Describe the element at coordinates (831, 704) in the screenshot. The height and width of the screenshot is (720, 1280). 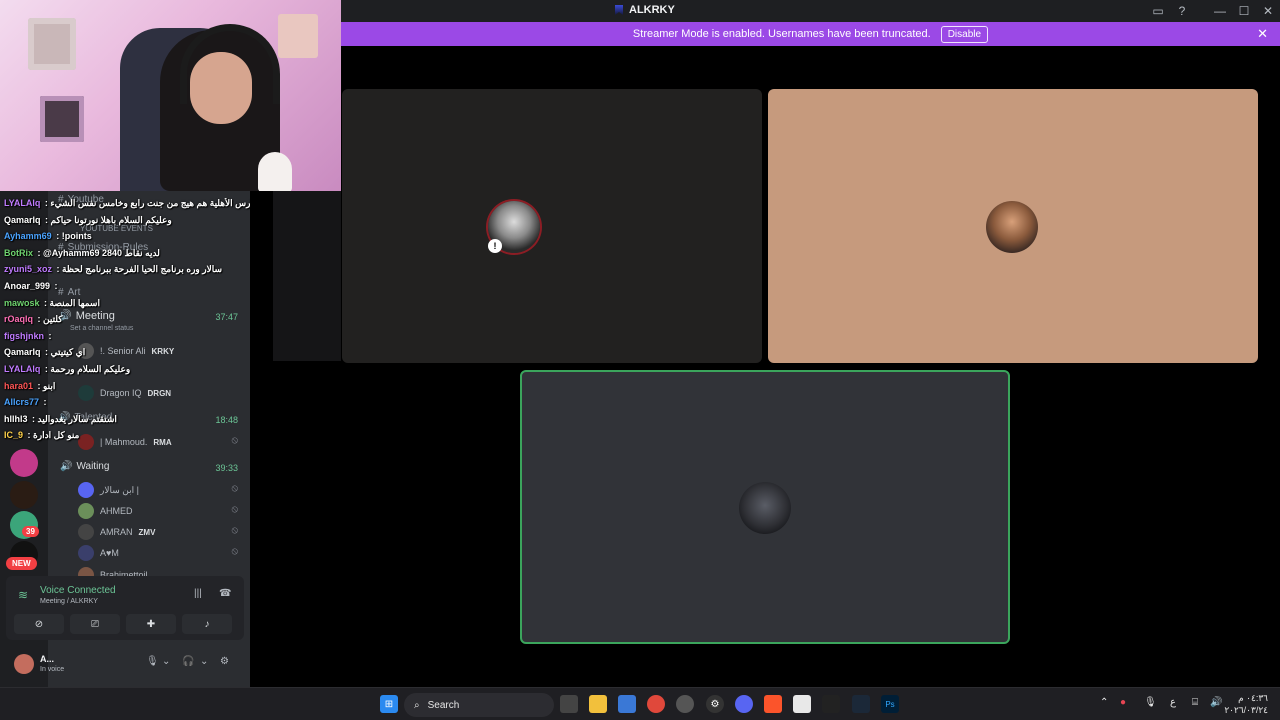
I see `capcut-icon` at that location.